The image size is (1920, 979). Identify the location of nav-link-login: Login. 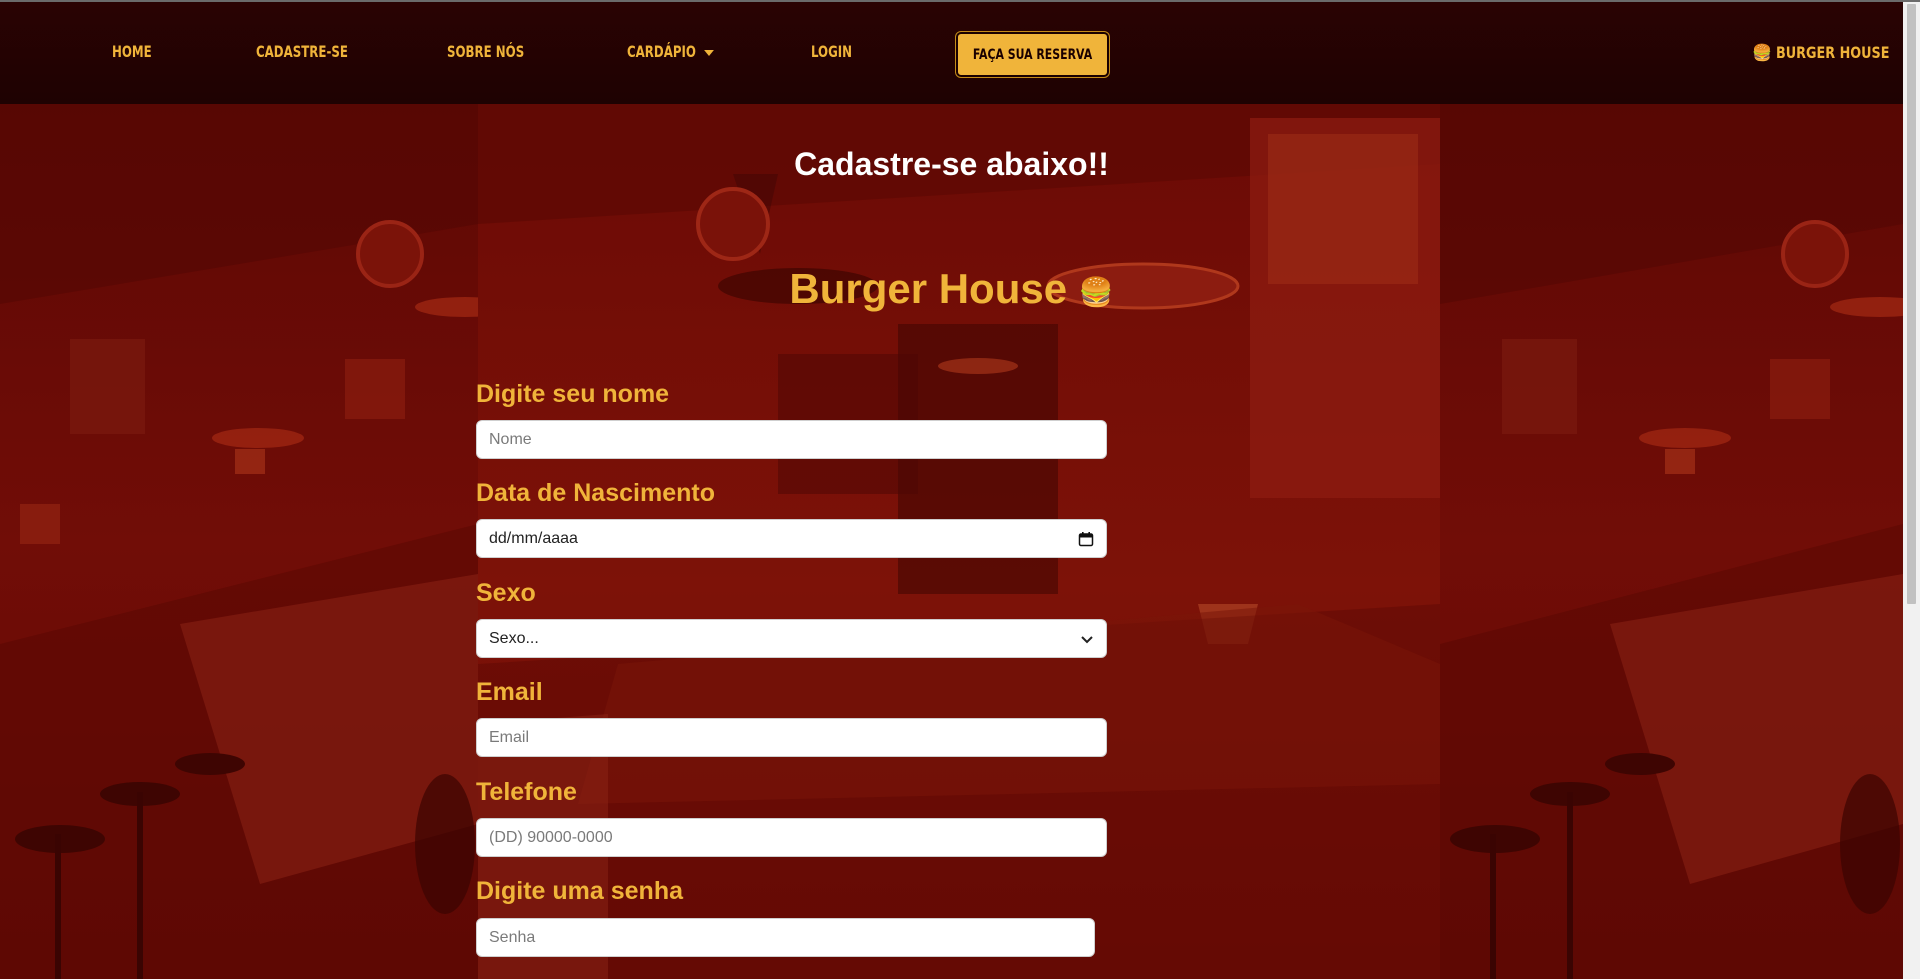
(831, 51).